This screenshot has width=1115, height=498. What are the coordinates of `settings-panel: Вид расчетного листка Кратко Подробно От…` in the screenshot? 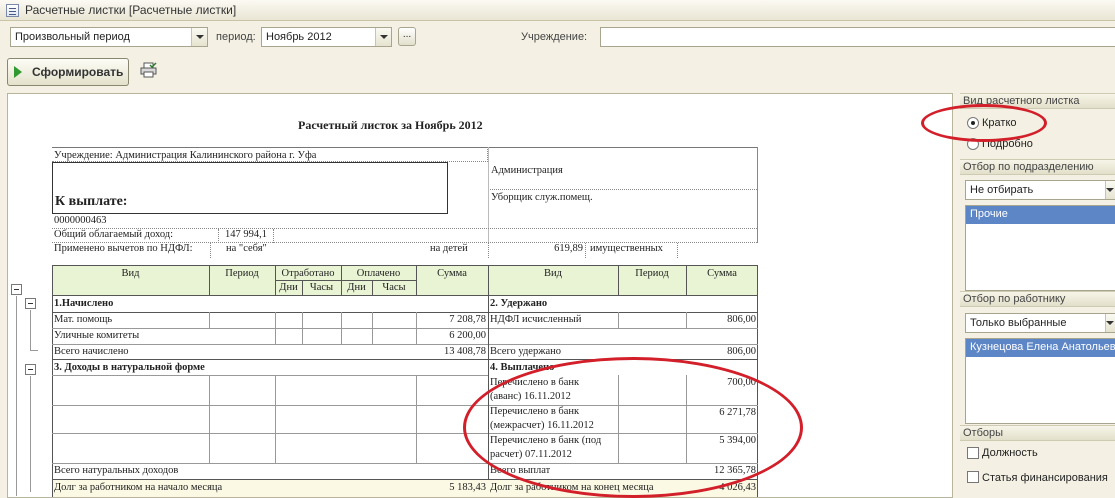 It's located at (1037, 295).